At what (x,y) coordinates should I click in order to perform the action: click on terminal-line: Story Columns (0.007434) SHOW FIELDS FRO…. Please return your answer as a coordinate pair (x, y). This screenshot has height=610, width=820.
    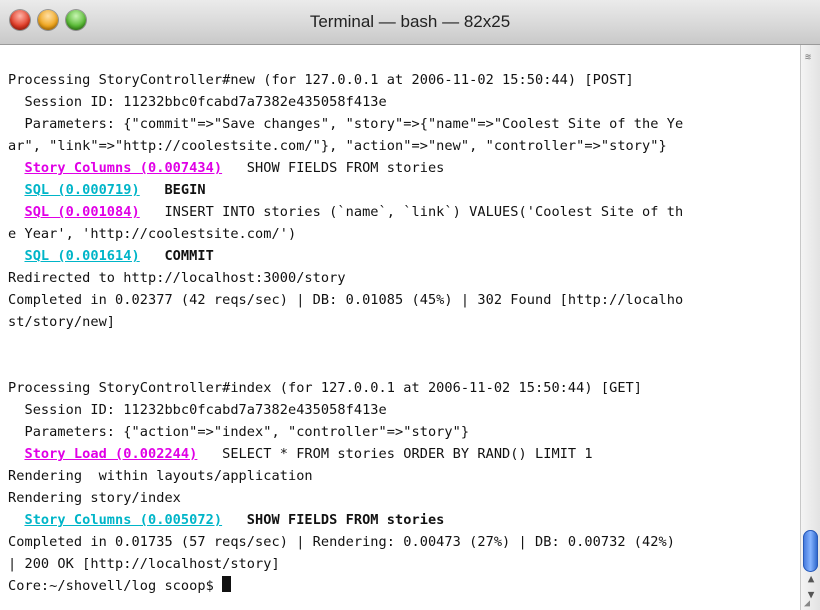
    Looking at the image, I should click on (226, 168).